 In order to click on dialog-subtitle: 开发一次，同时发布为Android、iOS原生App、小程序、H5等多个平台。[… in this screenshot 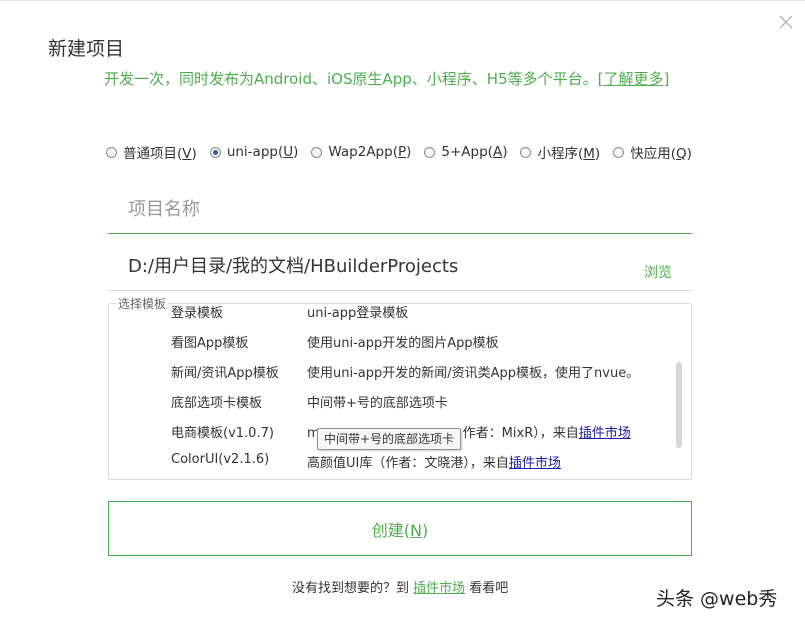, I will do `click(386, 78)`.